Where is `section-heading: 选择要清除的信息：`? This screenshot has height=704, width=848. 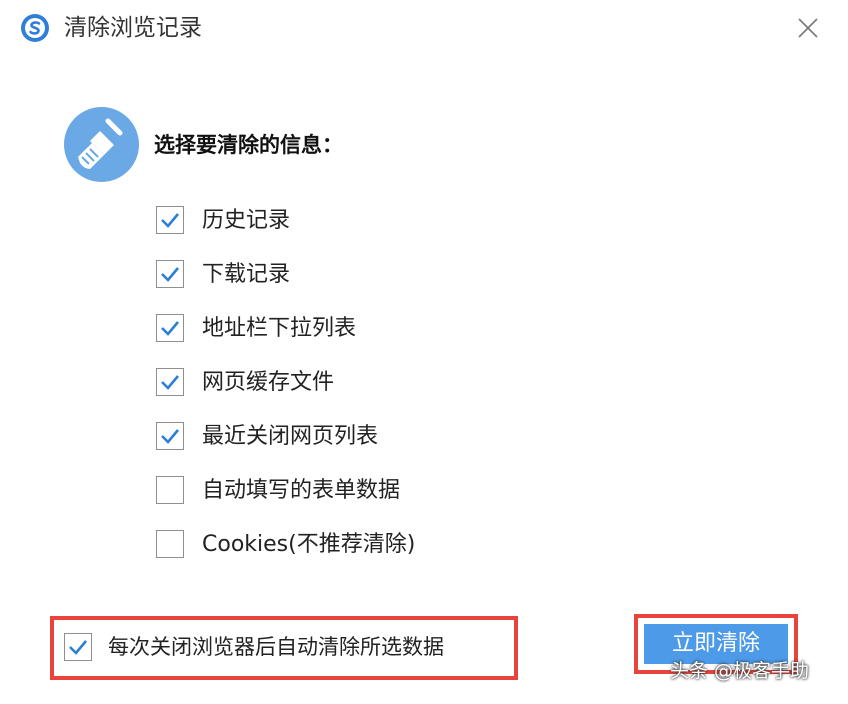 section-heading: 选择要清除的信息： is located at coordinates (248, 145).